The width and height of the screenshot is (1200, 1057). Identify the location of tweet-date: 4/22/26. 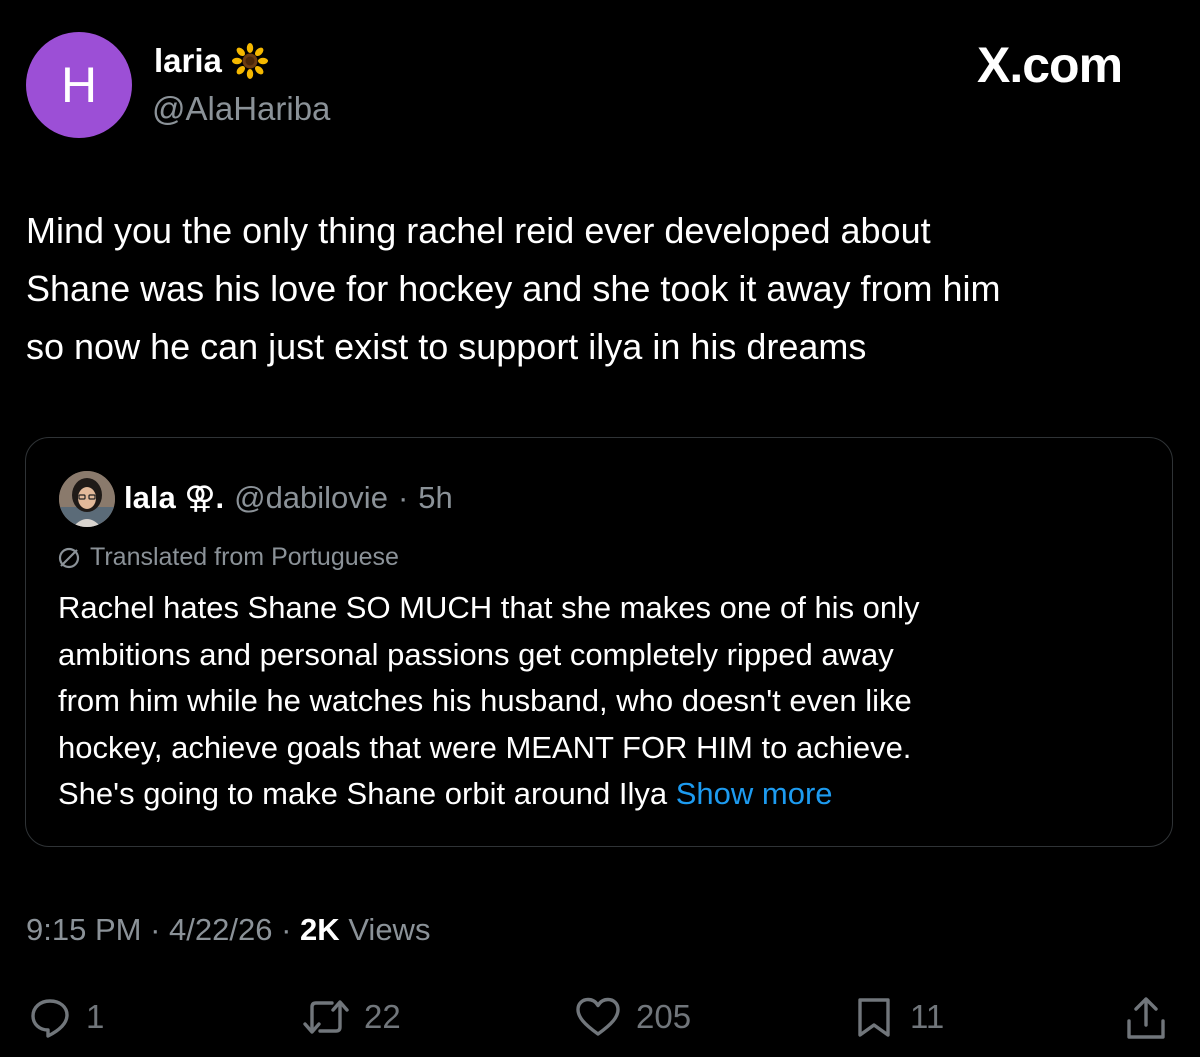
(220, 929).